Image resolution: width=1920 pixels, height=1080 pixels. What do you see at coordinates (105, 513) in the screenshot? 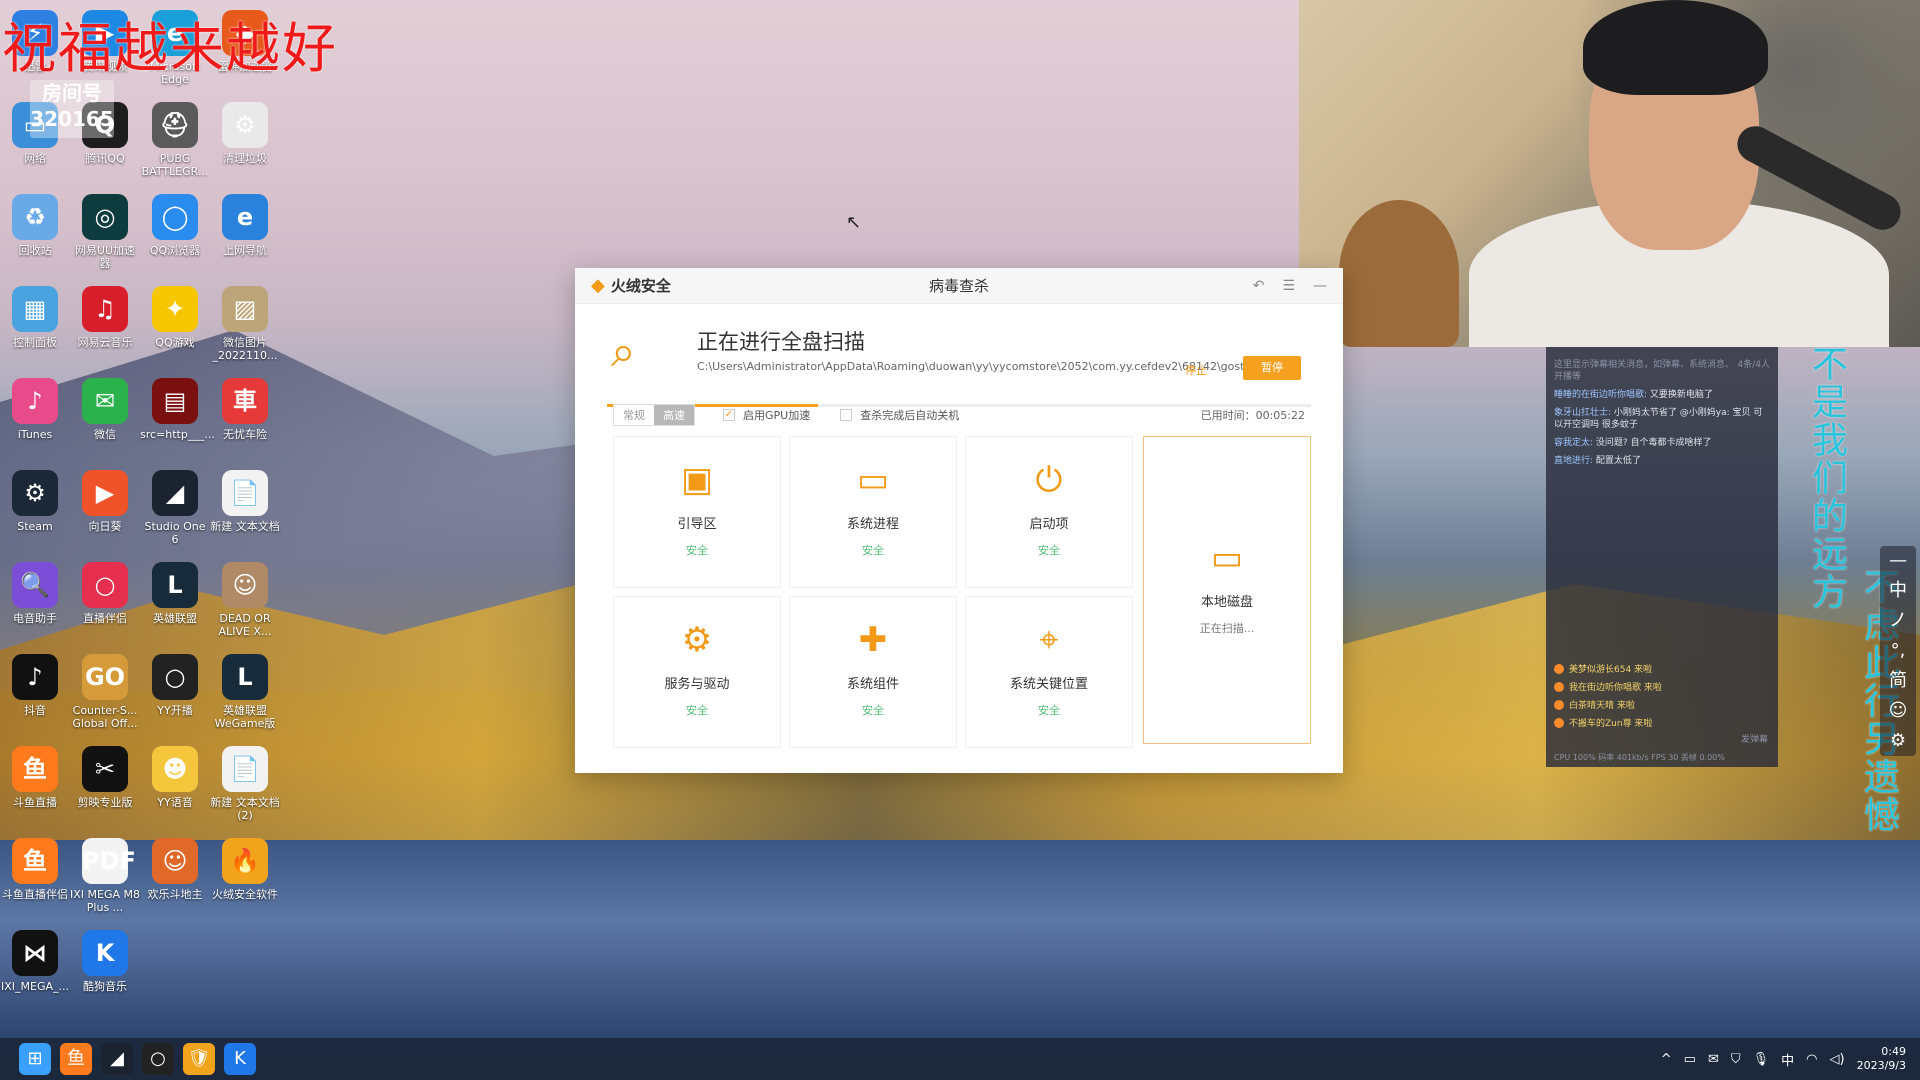
I see `desktop-shortcut: ▶ 向日葵` at bounding box center [105, 513].